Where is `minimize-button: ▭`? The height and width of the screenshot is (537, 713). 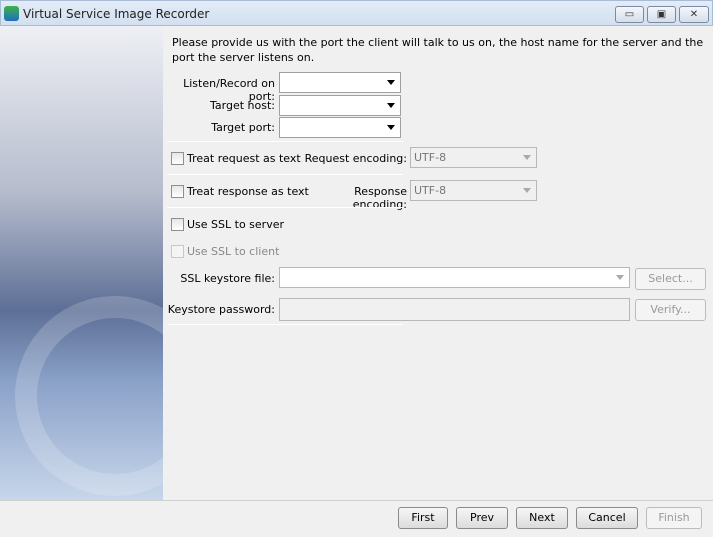 minimize-button: ▭ is located at coordinates (629, 14).